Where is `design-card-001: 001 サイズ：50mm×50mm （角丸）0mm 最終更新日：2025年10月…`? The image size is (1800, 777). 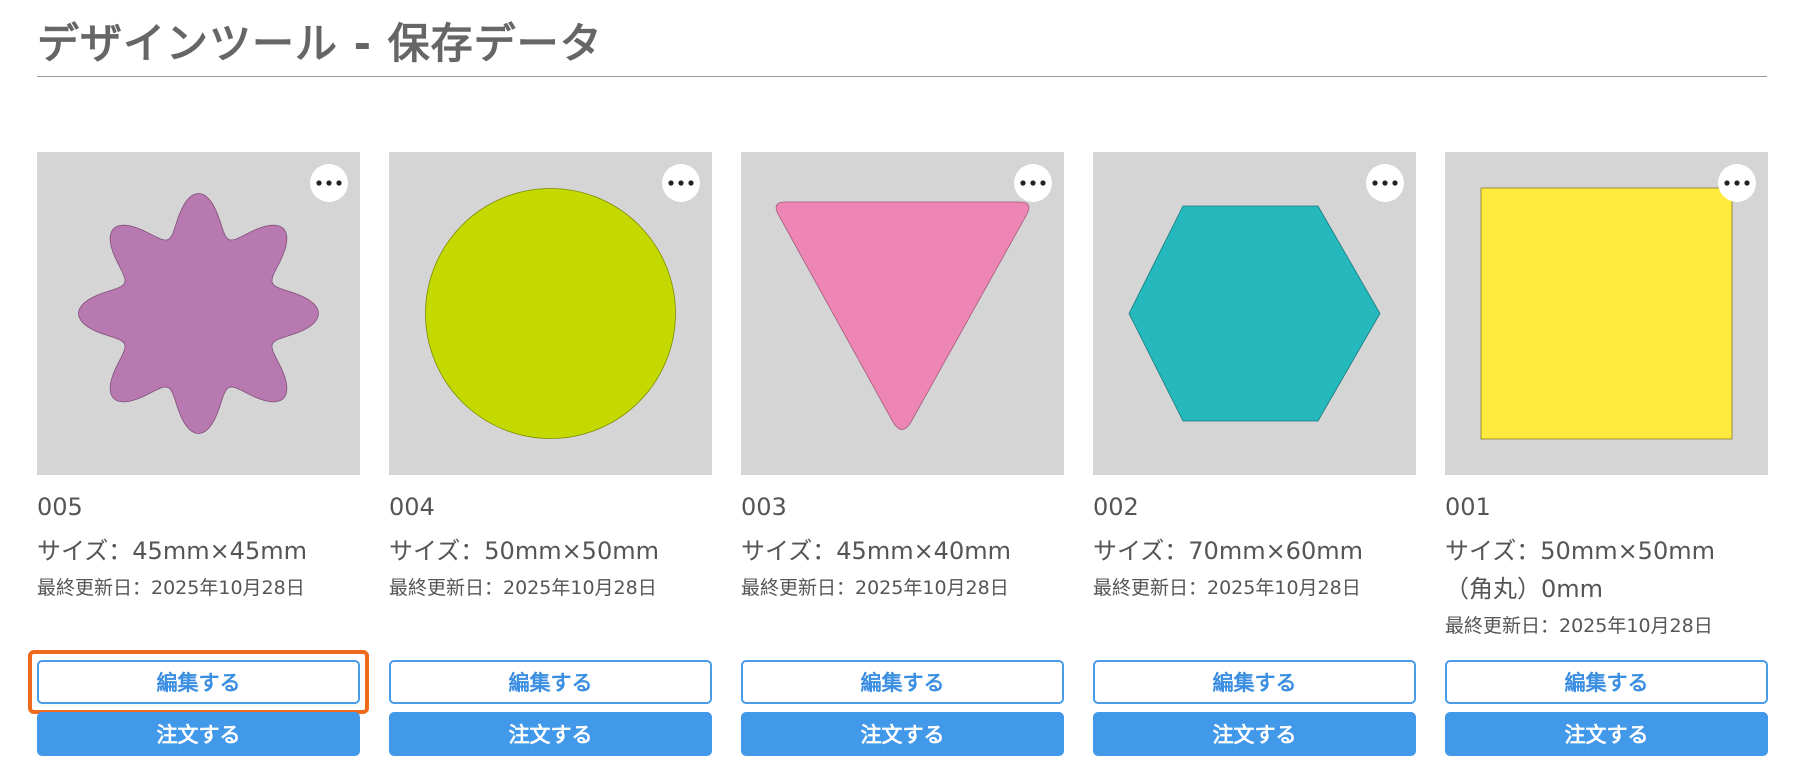
design-card-001: 001 サイズ：50mm×50mm （角丸）0mm 最終更新日：2025年10月… is located at coordinates (1606, 454).